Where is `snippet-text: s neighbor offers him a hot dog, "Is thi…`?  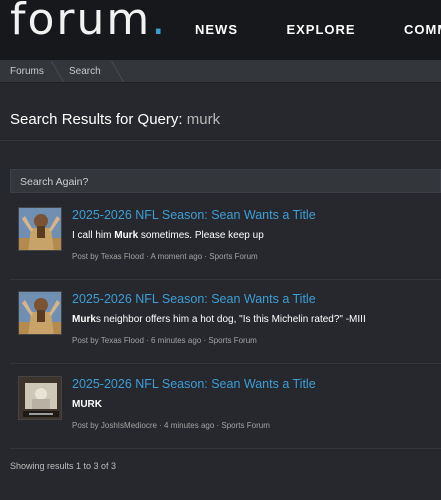
snippet-text: s neighbor offers him a hot dog, "Is thi… is located at coordinates (230, 319).